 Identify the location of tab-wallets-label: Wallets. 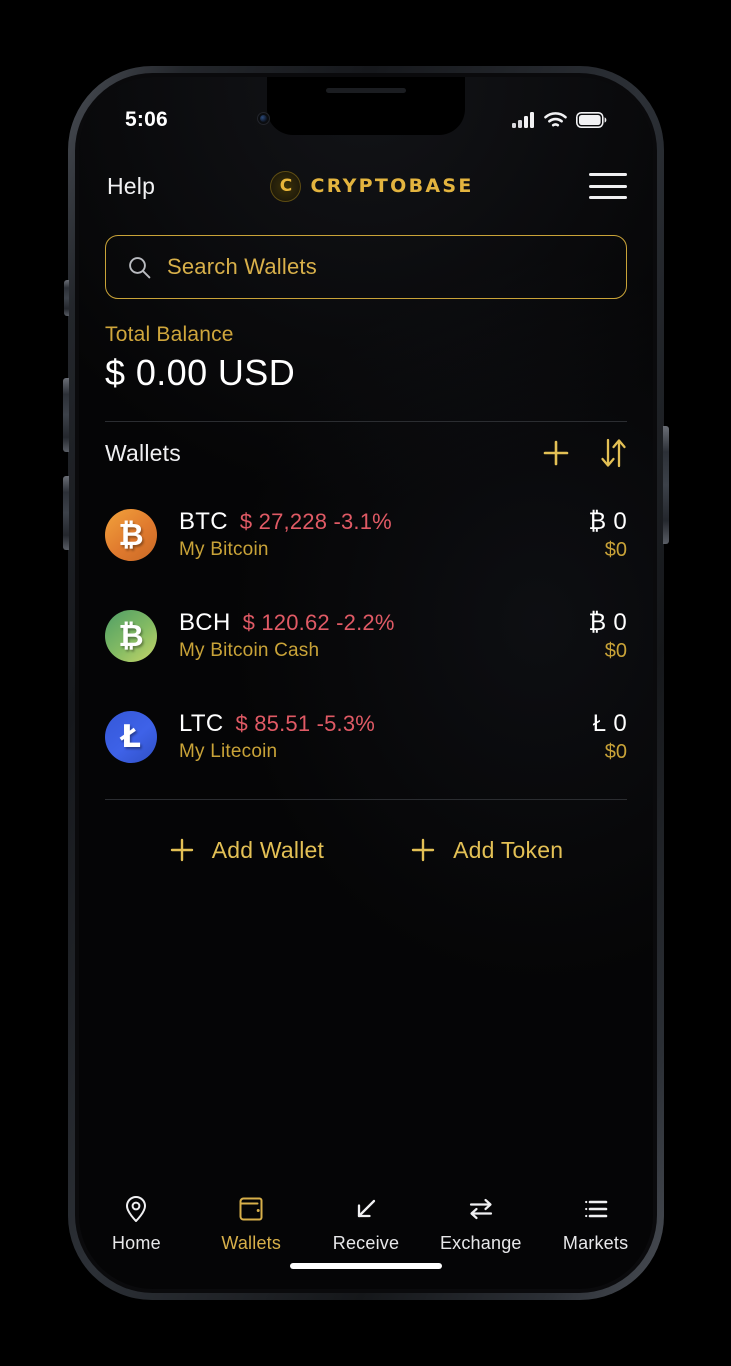
(251, 1243).